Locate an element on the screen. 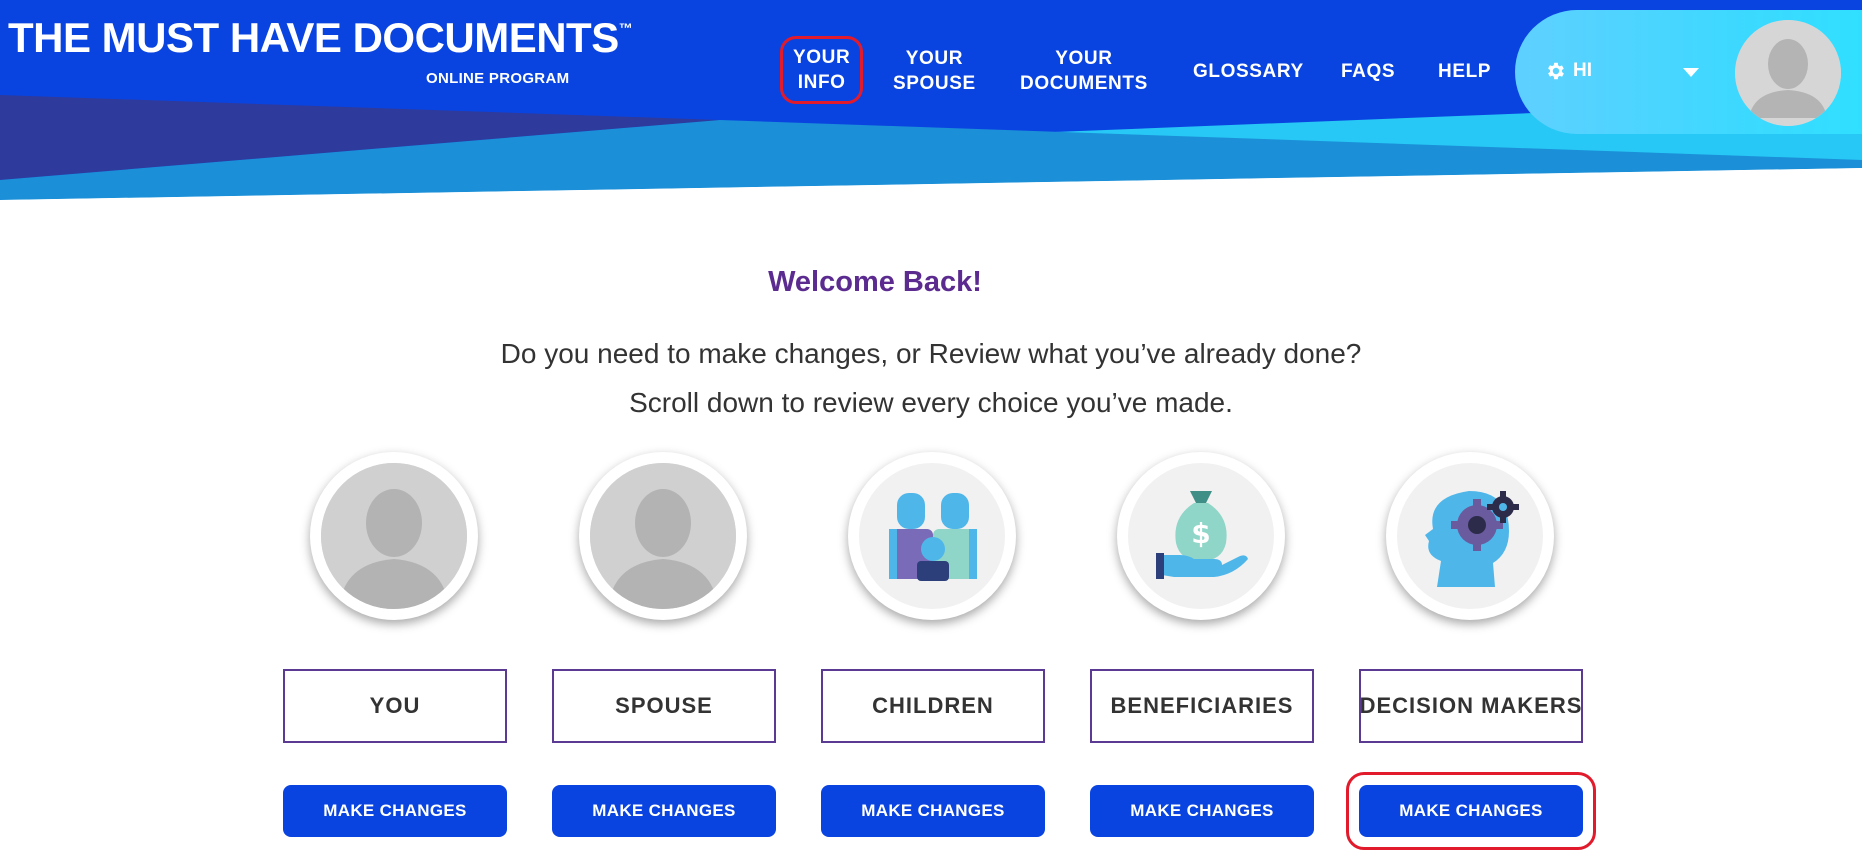 The width and height of the screenshot is (1862, 868). chevron-down-icon is located at coordinates (1691, 72).